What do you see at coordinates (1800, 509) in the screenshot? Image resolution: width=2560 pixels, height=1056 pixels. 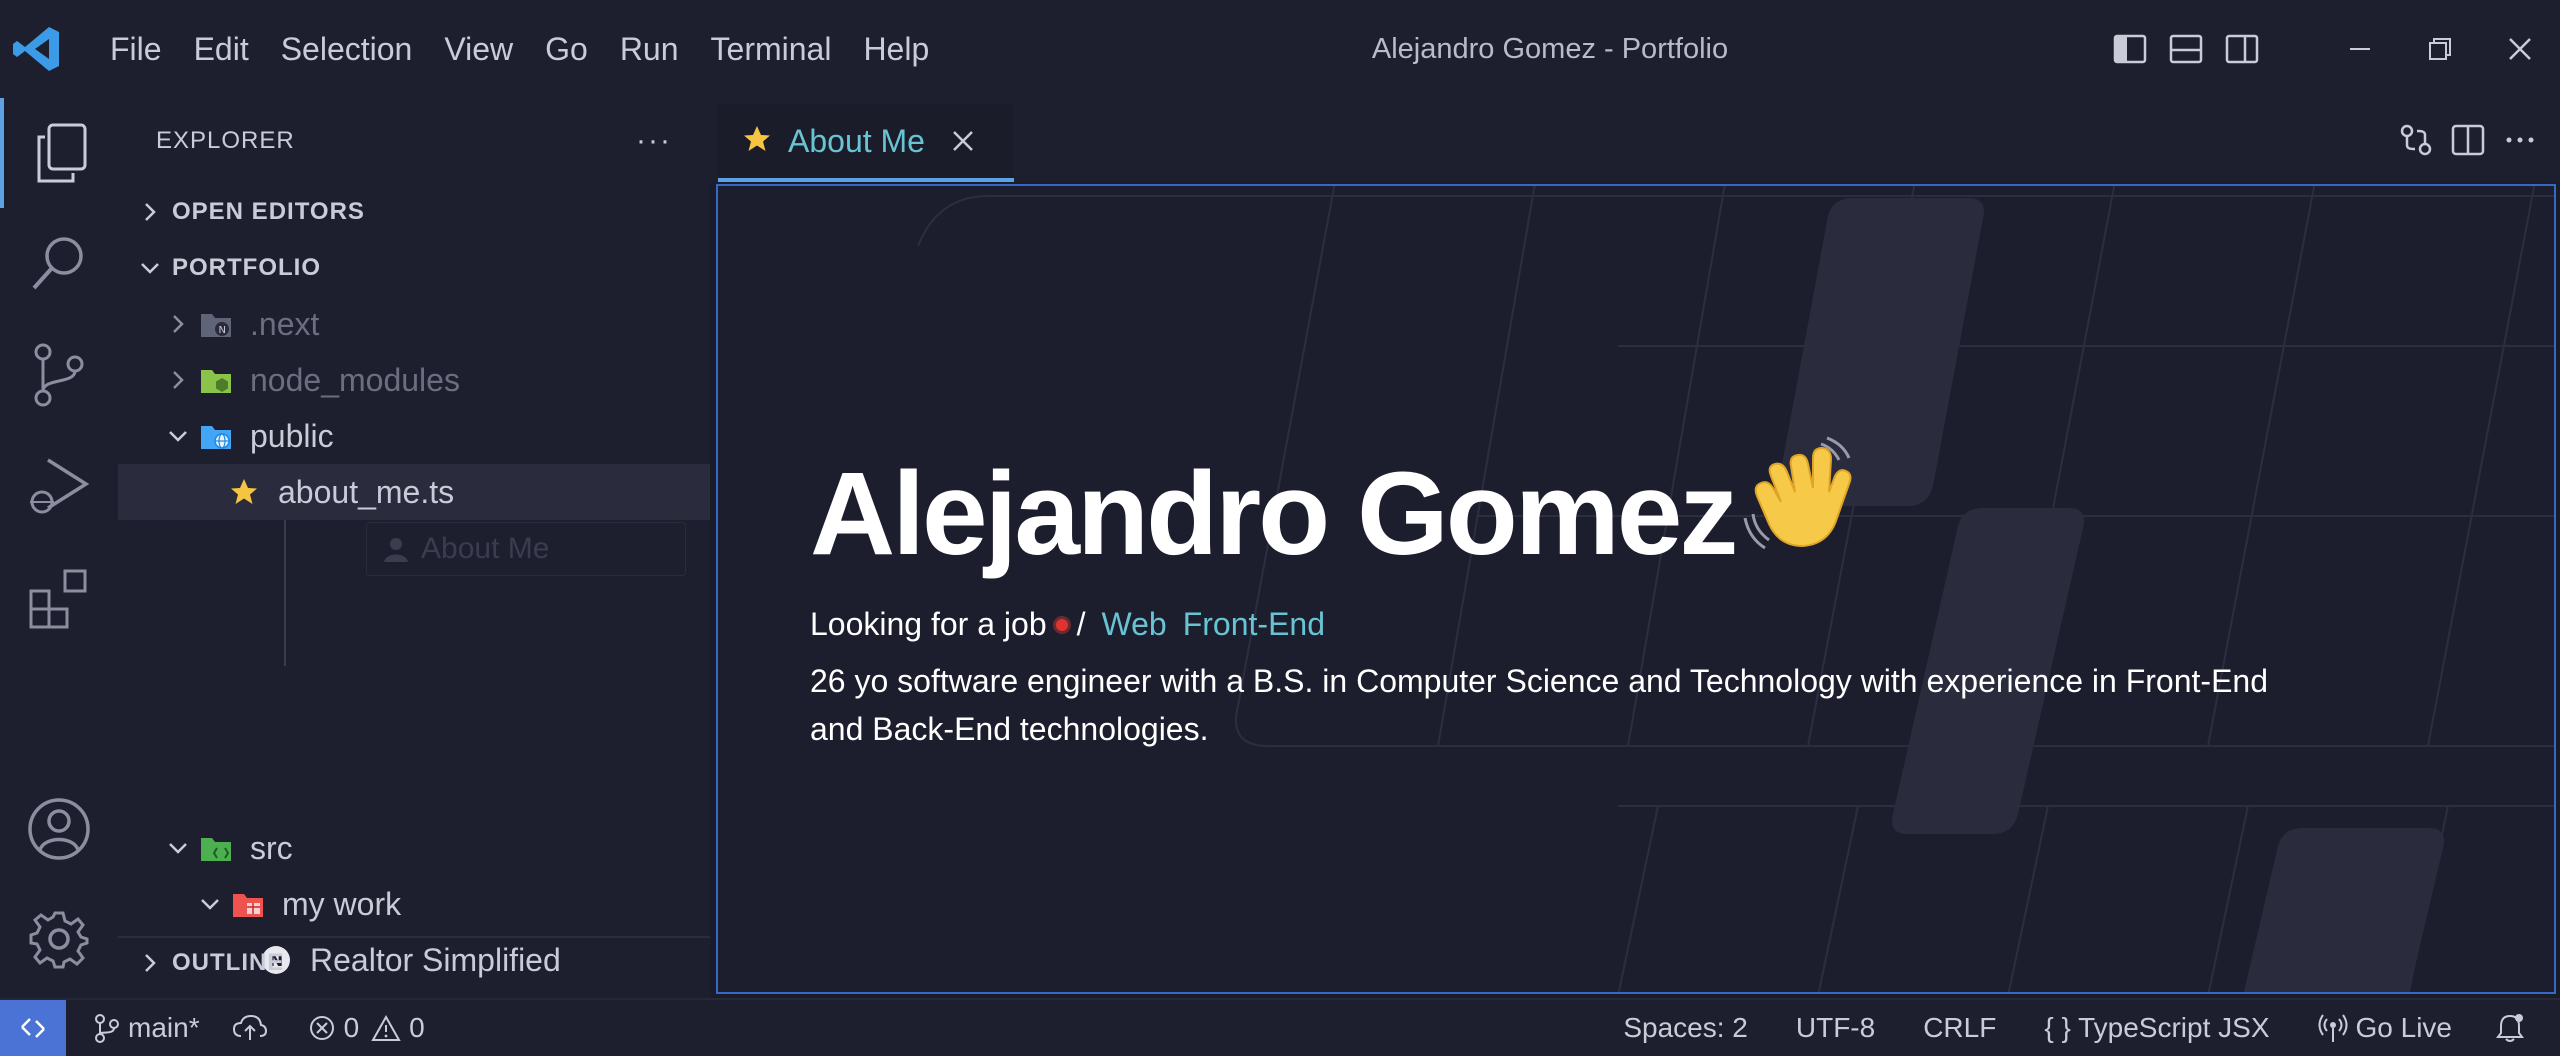 I see `waving-hand-icon` at bounding box center [1800, 509].